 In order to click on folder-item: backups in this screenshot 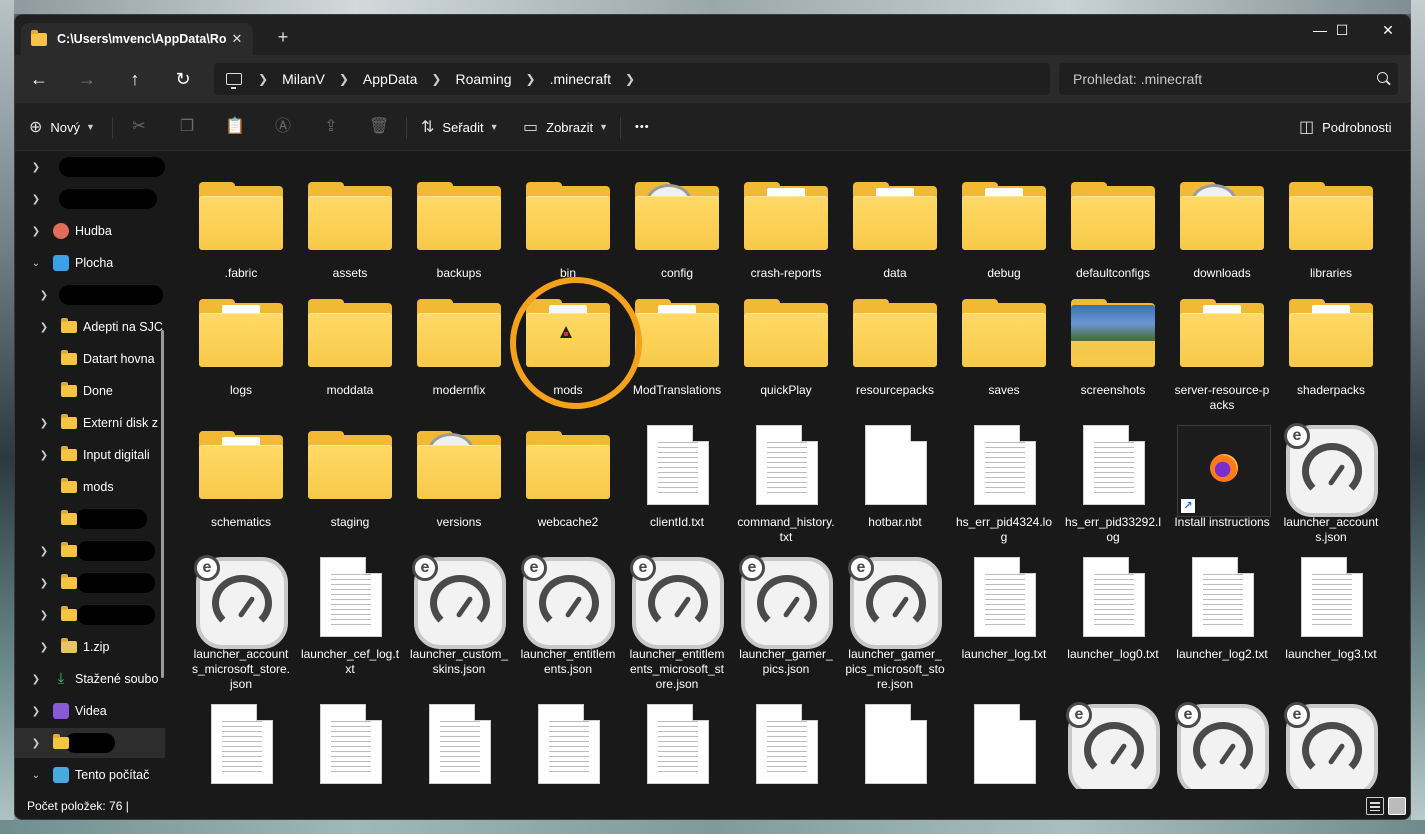, I will do `click(459, 231)`.